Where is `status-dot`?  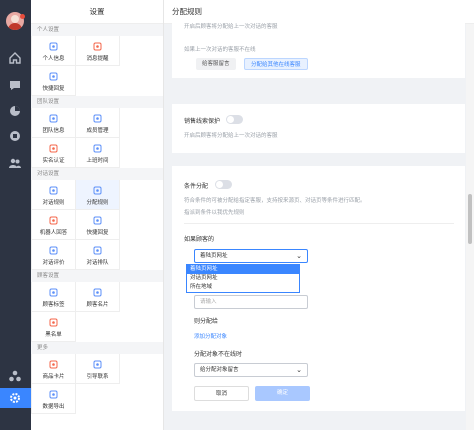
status-dot is located at coordinates (22, 16).